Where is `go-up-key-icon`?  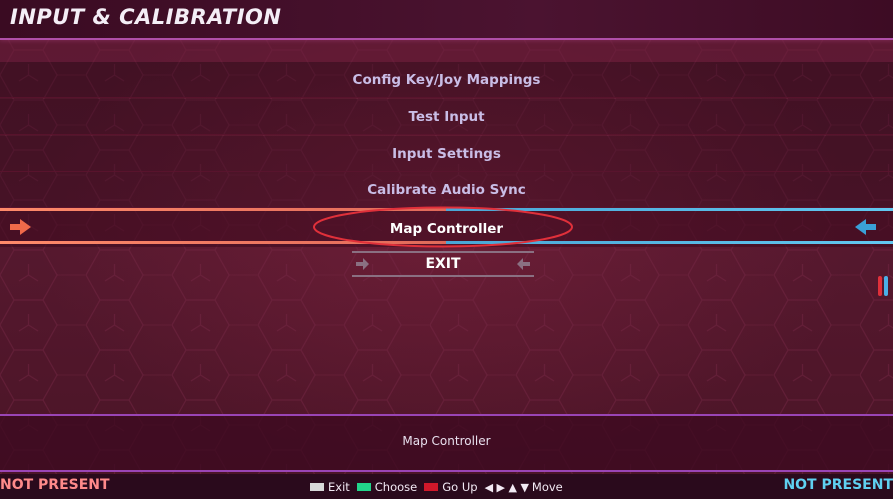 go-up-key-icon is located at coordinates (431, 487).